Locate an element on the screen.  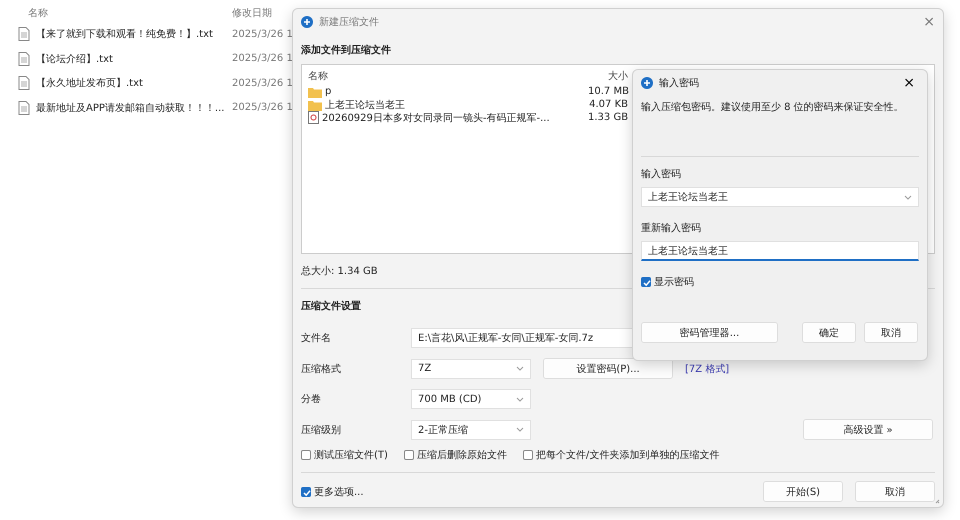
file-name: 【论坛介绍】.txt is located at coordinates (74, 59).